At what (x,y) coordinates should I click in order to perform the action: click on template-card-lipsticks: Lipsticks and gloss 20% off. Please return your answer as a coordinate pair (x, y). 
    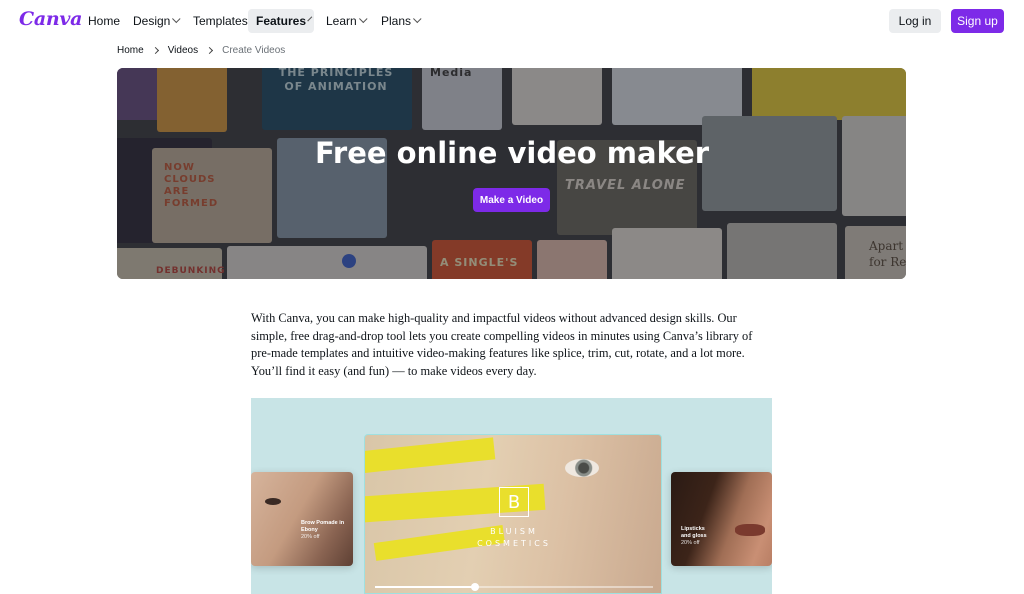
    Looking at the image, I should click on (721, 519).